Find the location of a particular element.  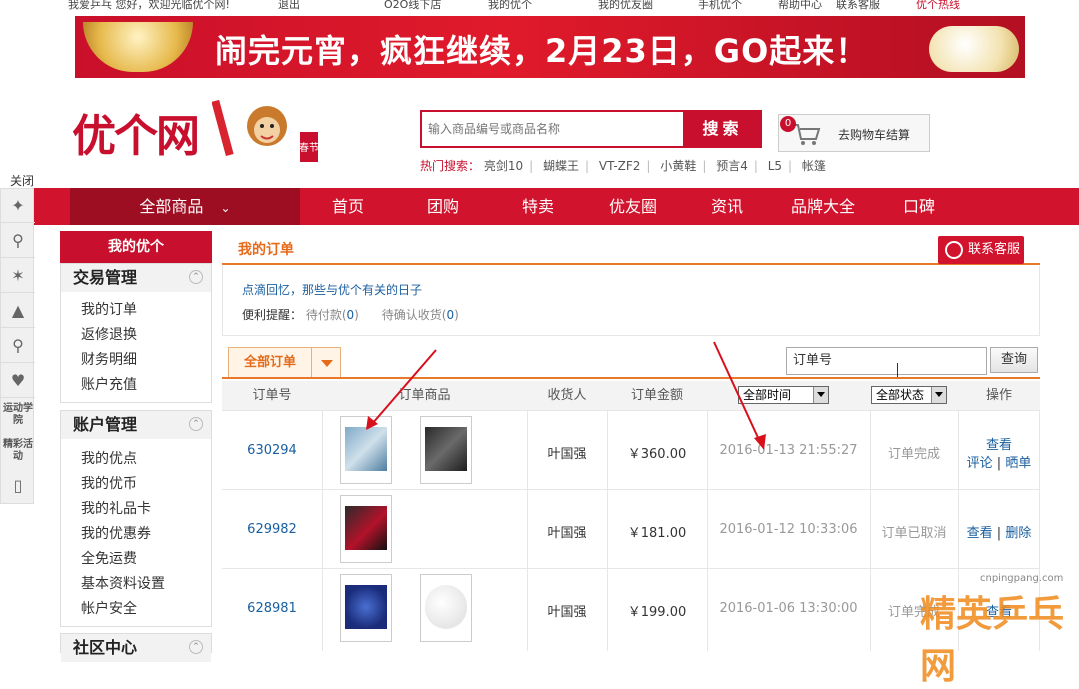

annotation-arrows is located at coordinates (566, 395).